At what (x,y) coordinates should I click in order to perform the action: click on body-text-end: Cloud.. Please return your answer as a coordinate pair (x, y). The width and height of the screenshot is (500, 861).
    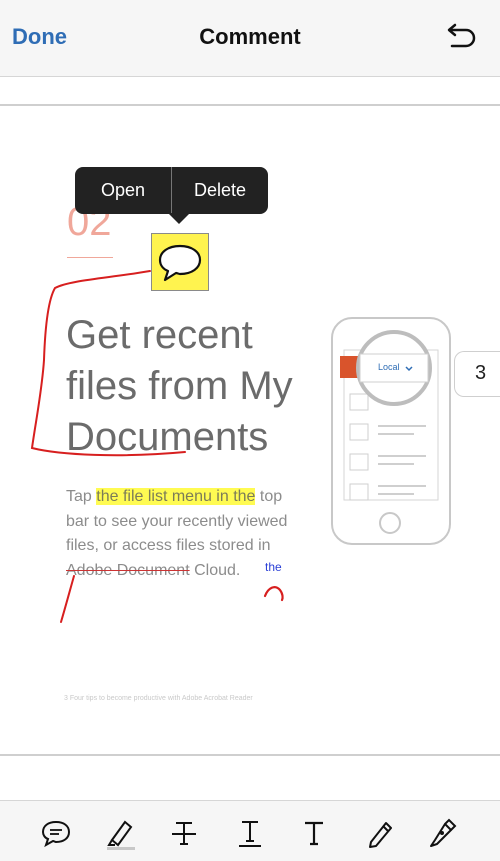
    Looking at the image, I should click on (217, 570).